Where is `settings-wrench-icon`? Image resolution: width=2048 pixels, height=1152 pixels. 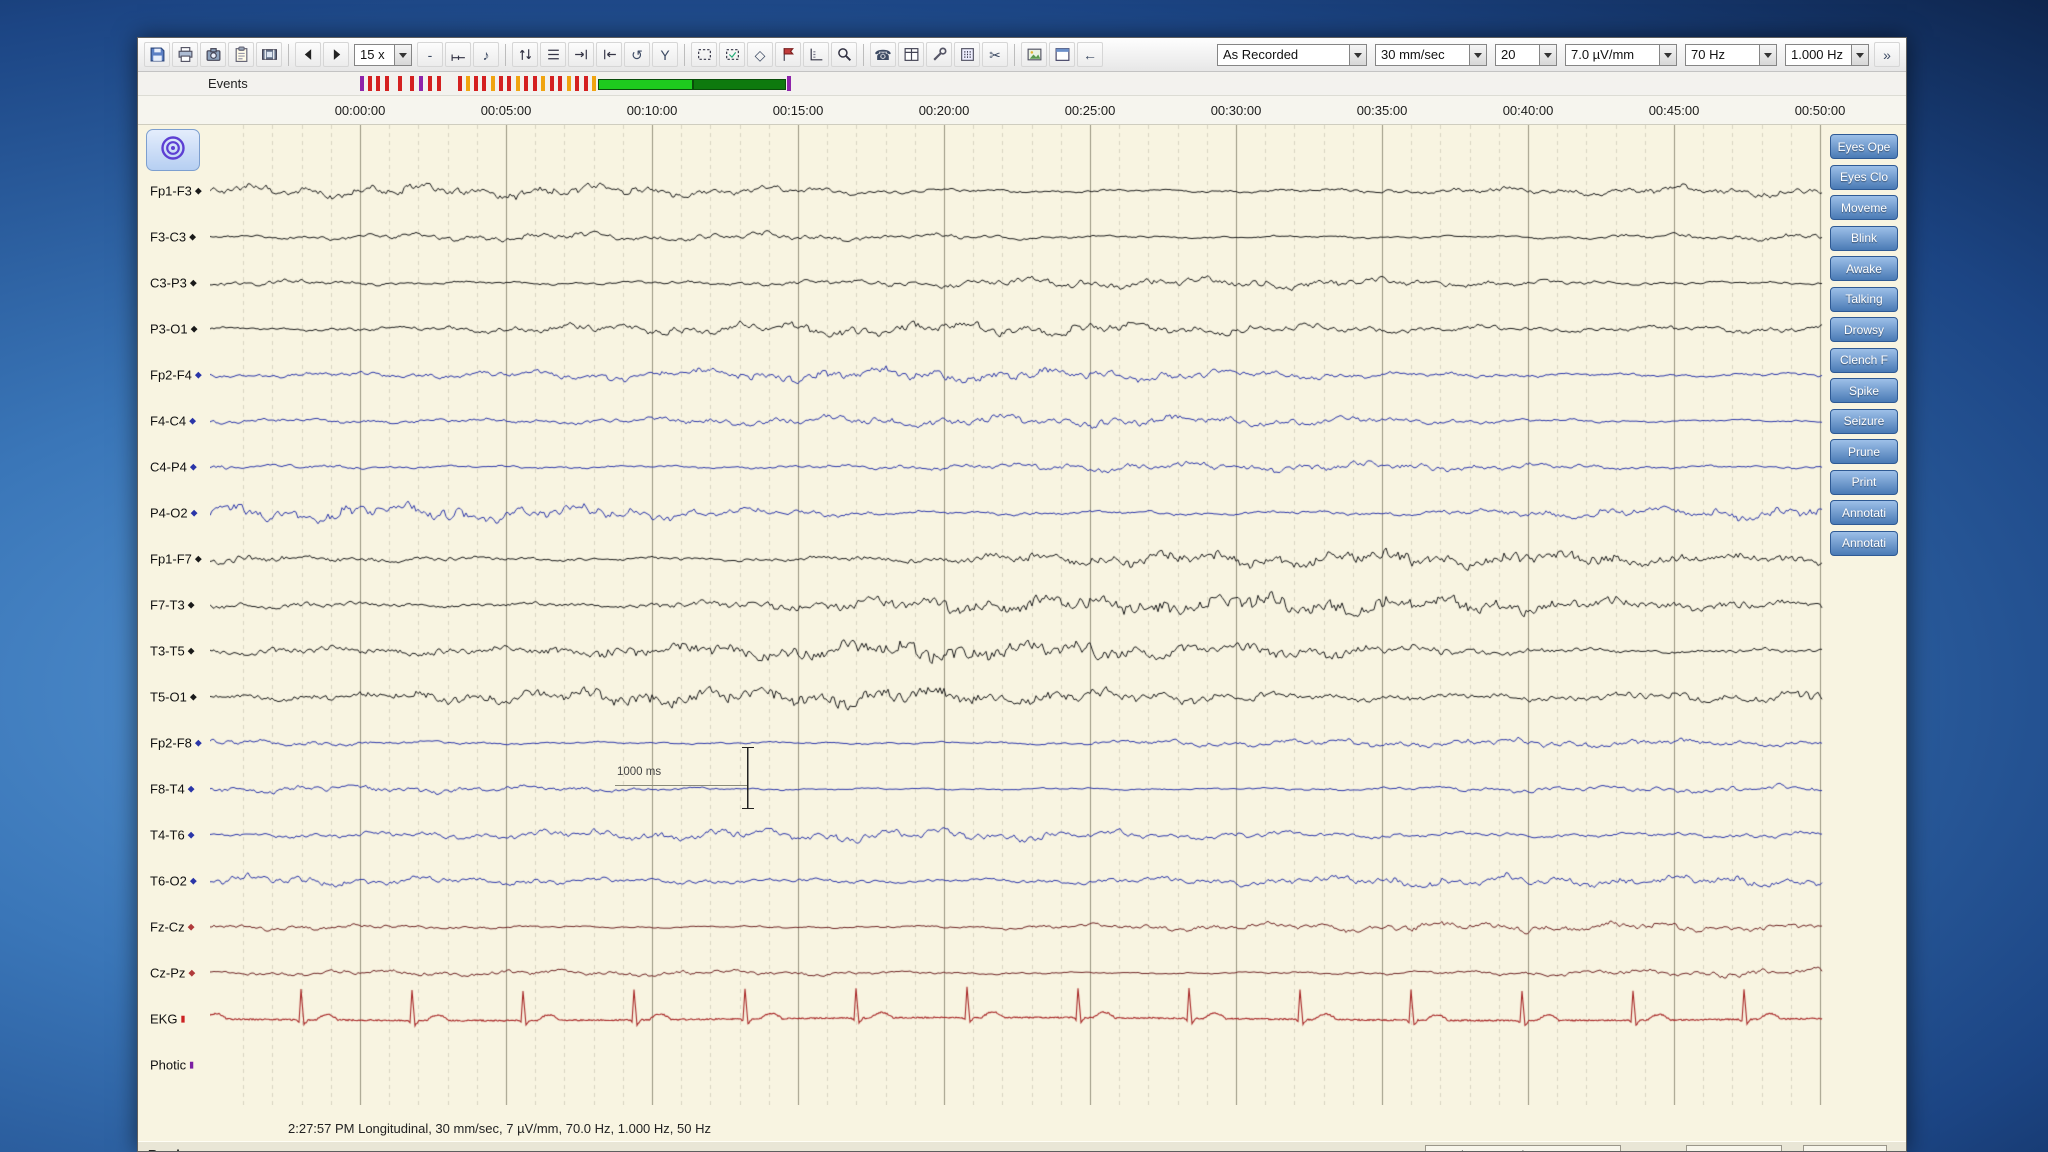 settings-wrench-icon is located at coordinates (939, 54).